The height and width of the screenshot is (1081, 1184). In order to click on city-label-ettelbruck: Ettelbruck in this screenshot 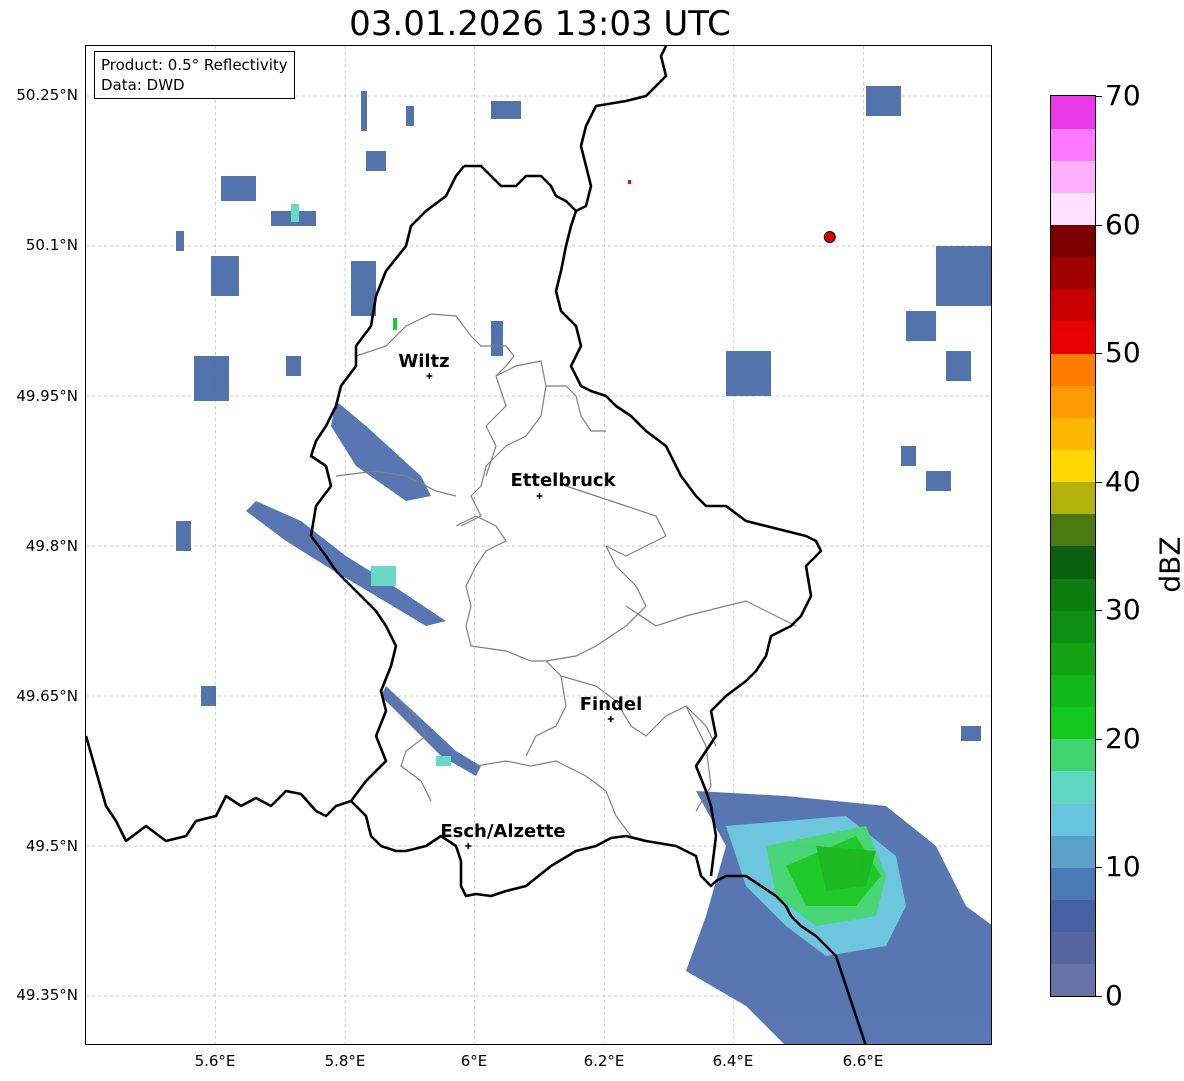, I will do `click(563, 480)`.